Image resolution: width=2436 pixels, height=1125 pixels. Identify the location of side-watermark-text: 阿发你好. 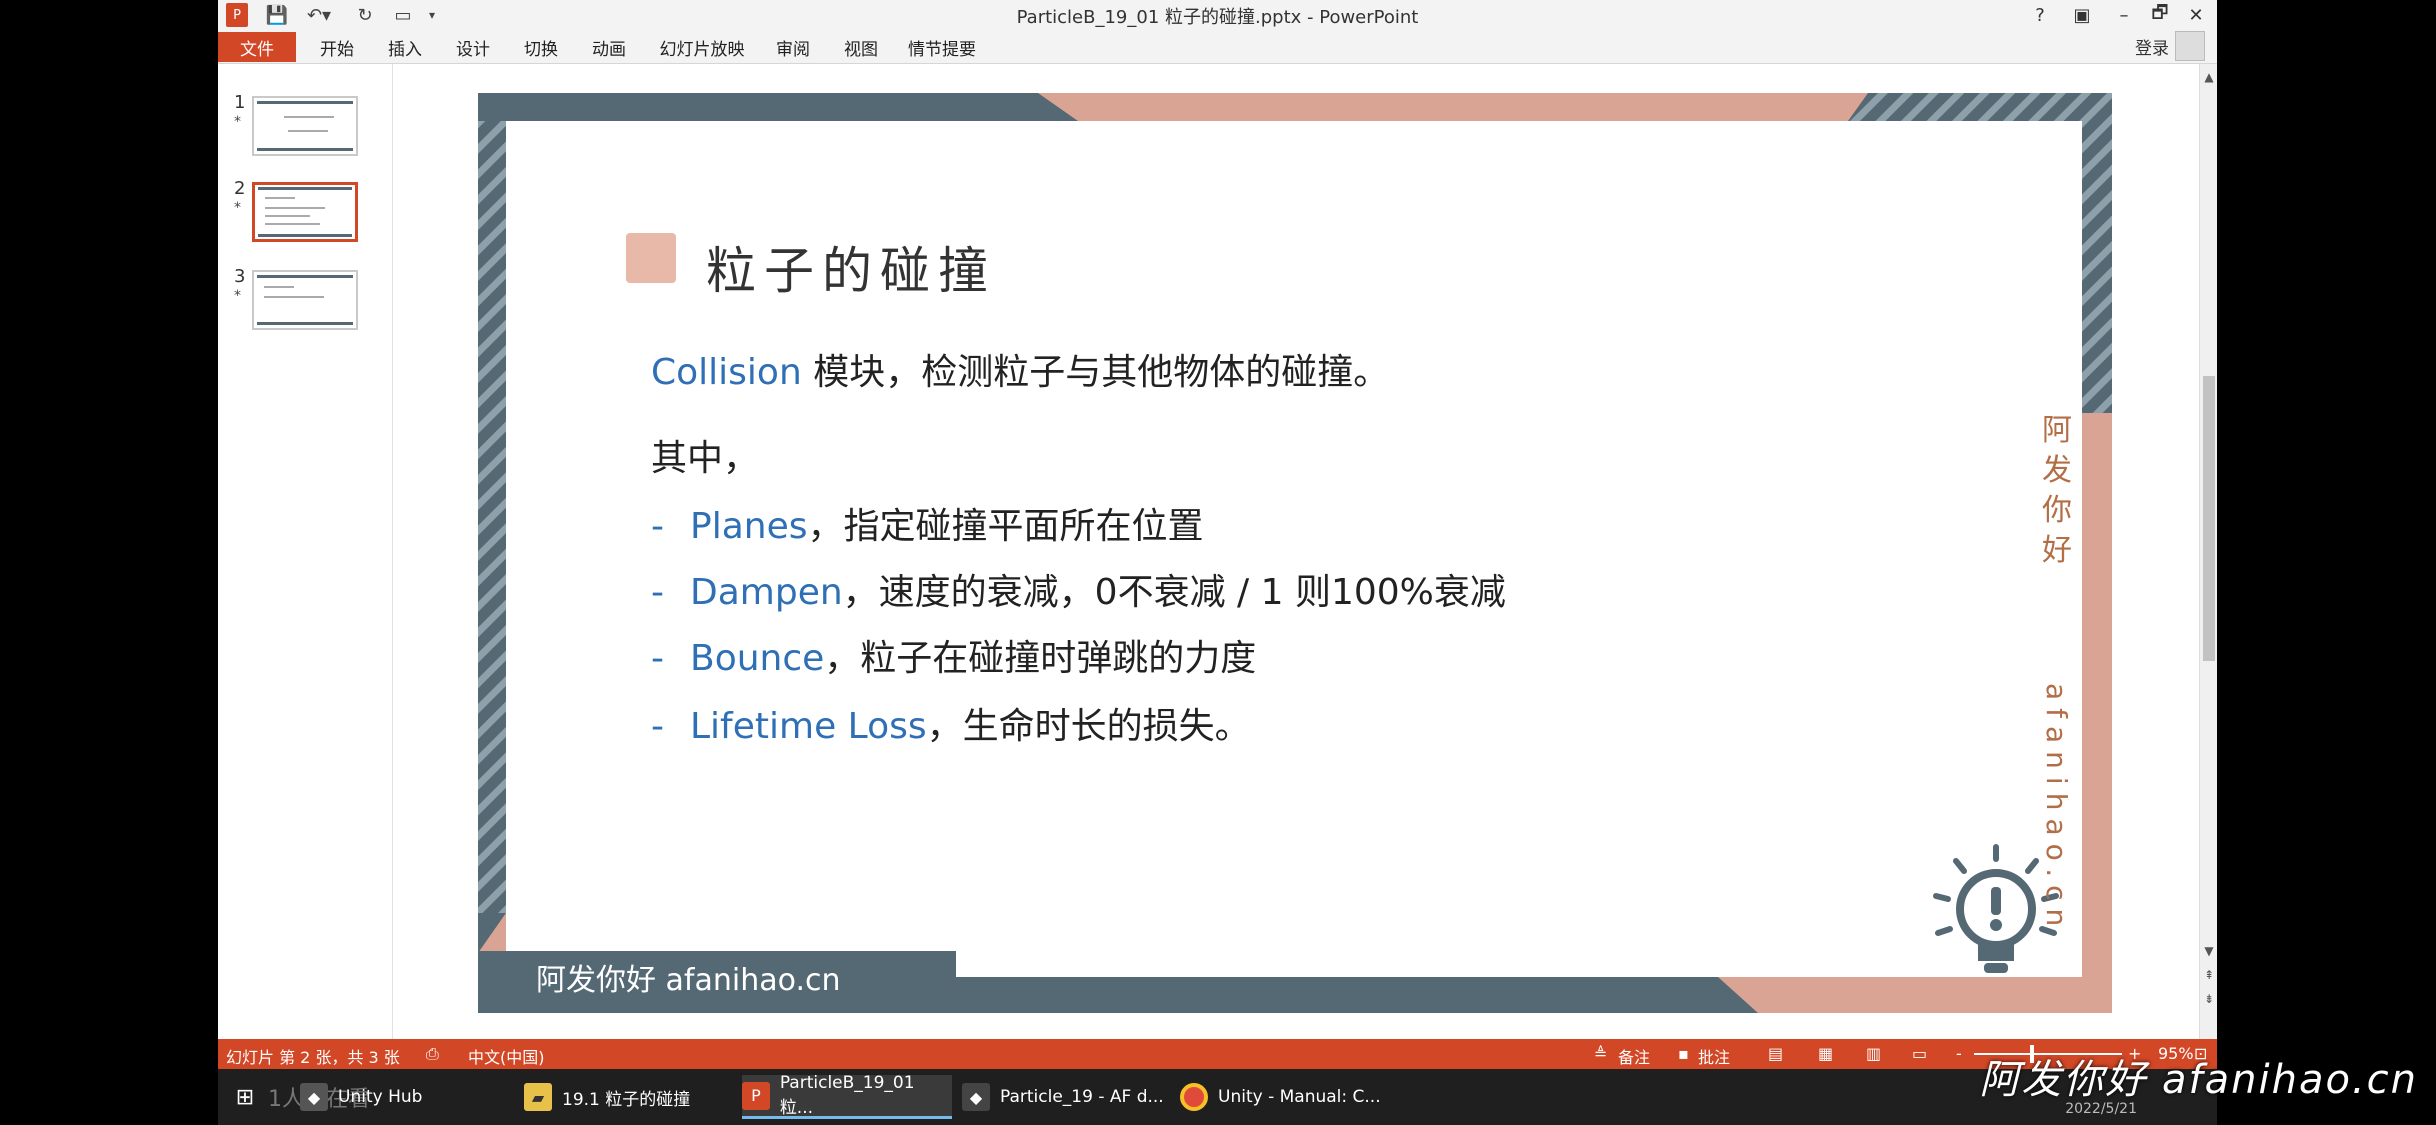
(2057, 491).